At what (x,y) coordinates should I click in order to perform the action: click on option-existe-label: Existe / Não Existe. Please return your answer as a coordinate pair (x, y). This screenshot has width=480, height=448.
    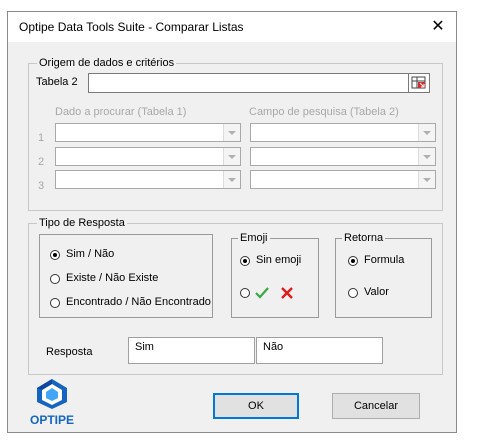
    Looking at the image, I should click on (112, 278).